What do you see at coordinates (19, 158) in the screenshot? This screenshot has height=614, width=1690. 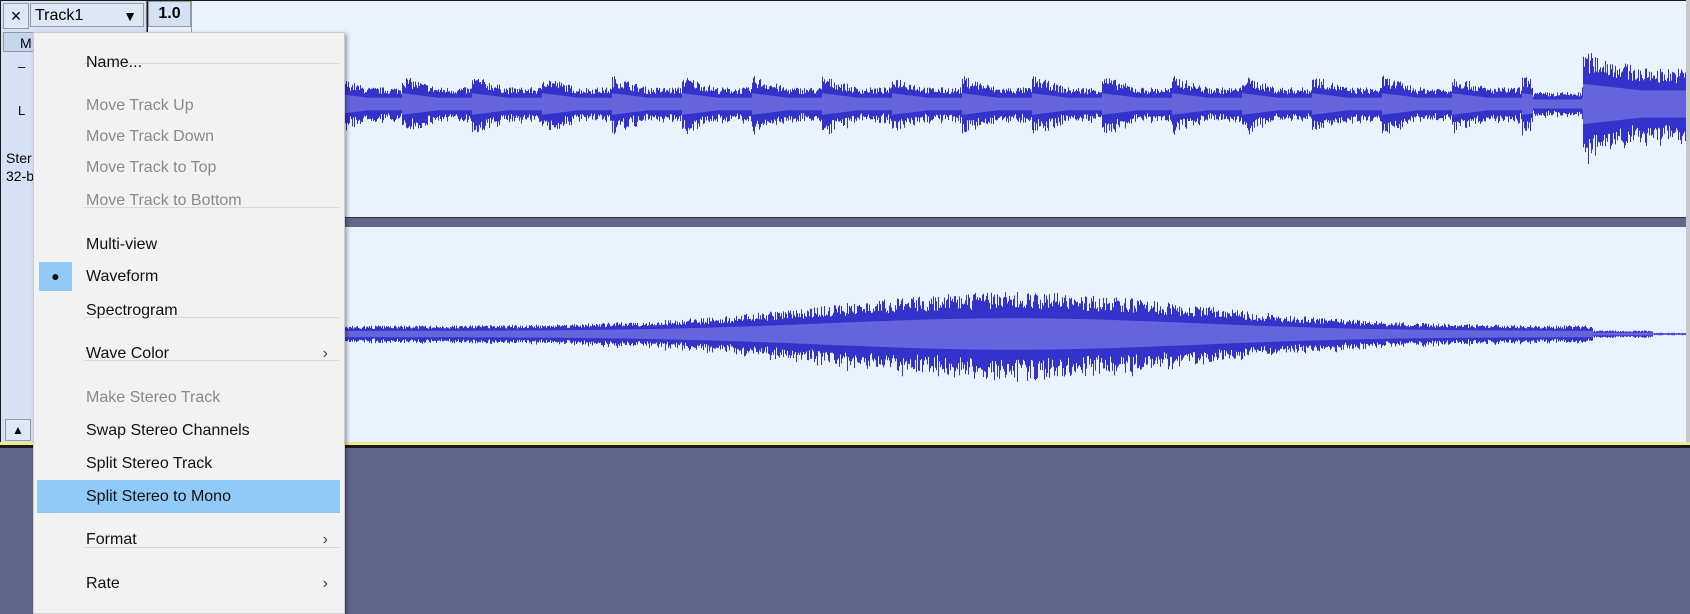 I see `track-channels-info: Ster` at bounding box center [19, 158].